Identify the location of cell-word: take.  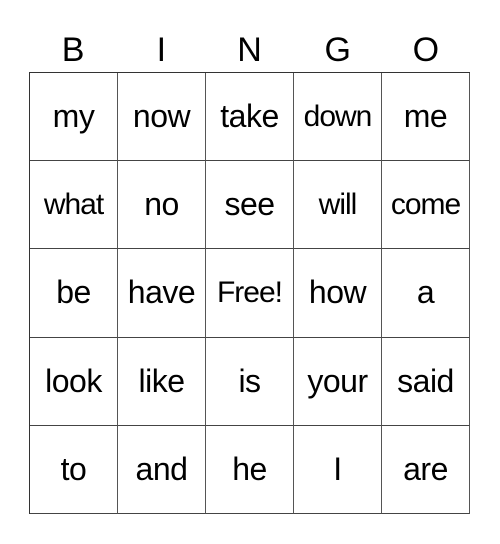
(249, 116).